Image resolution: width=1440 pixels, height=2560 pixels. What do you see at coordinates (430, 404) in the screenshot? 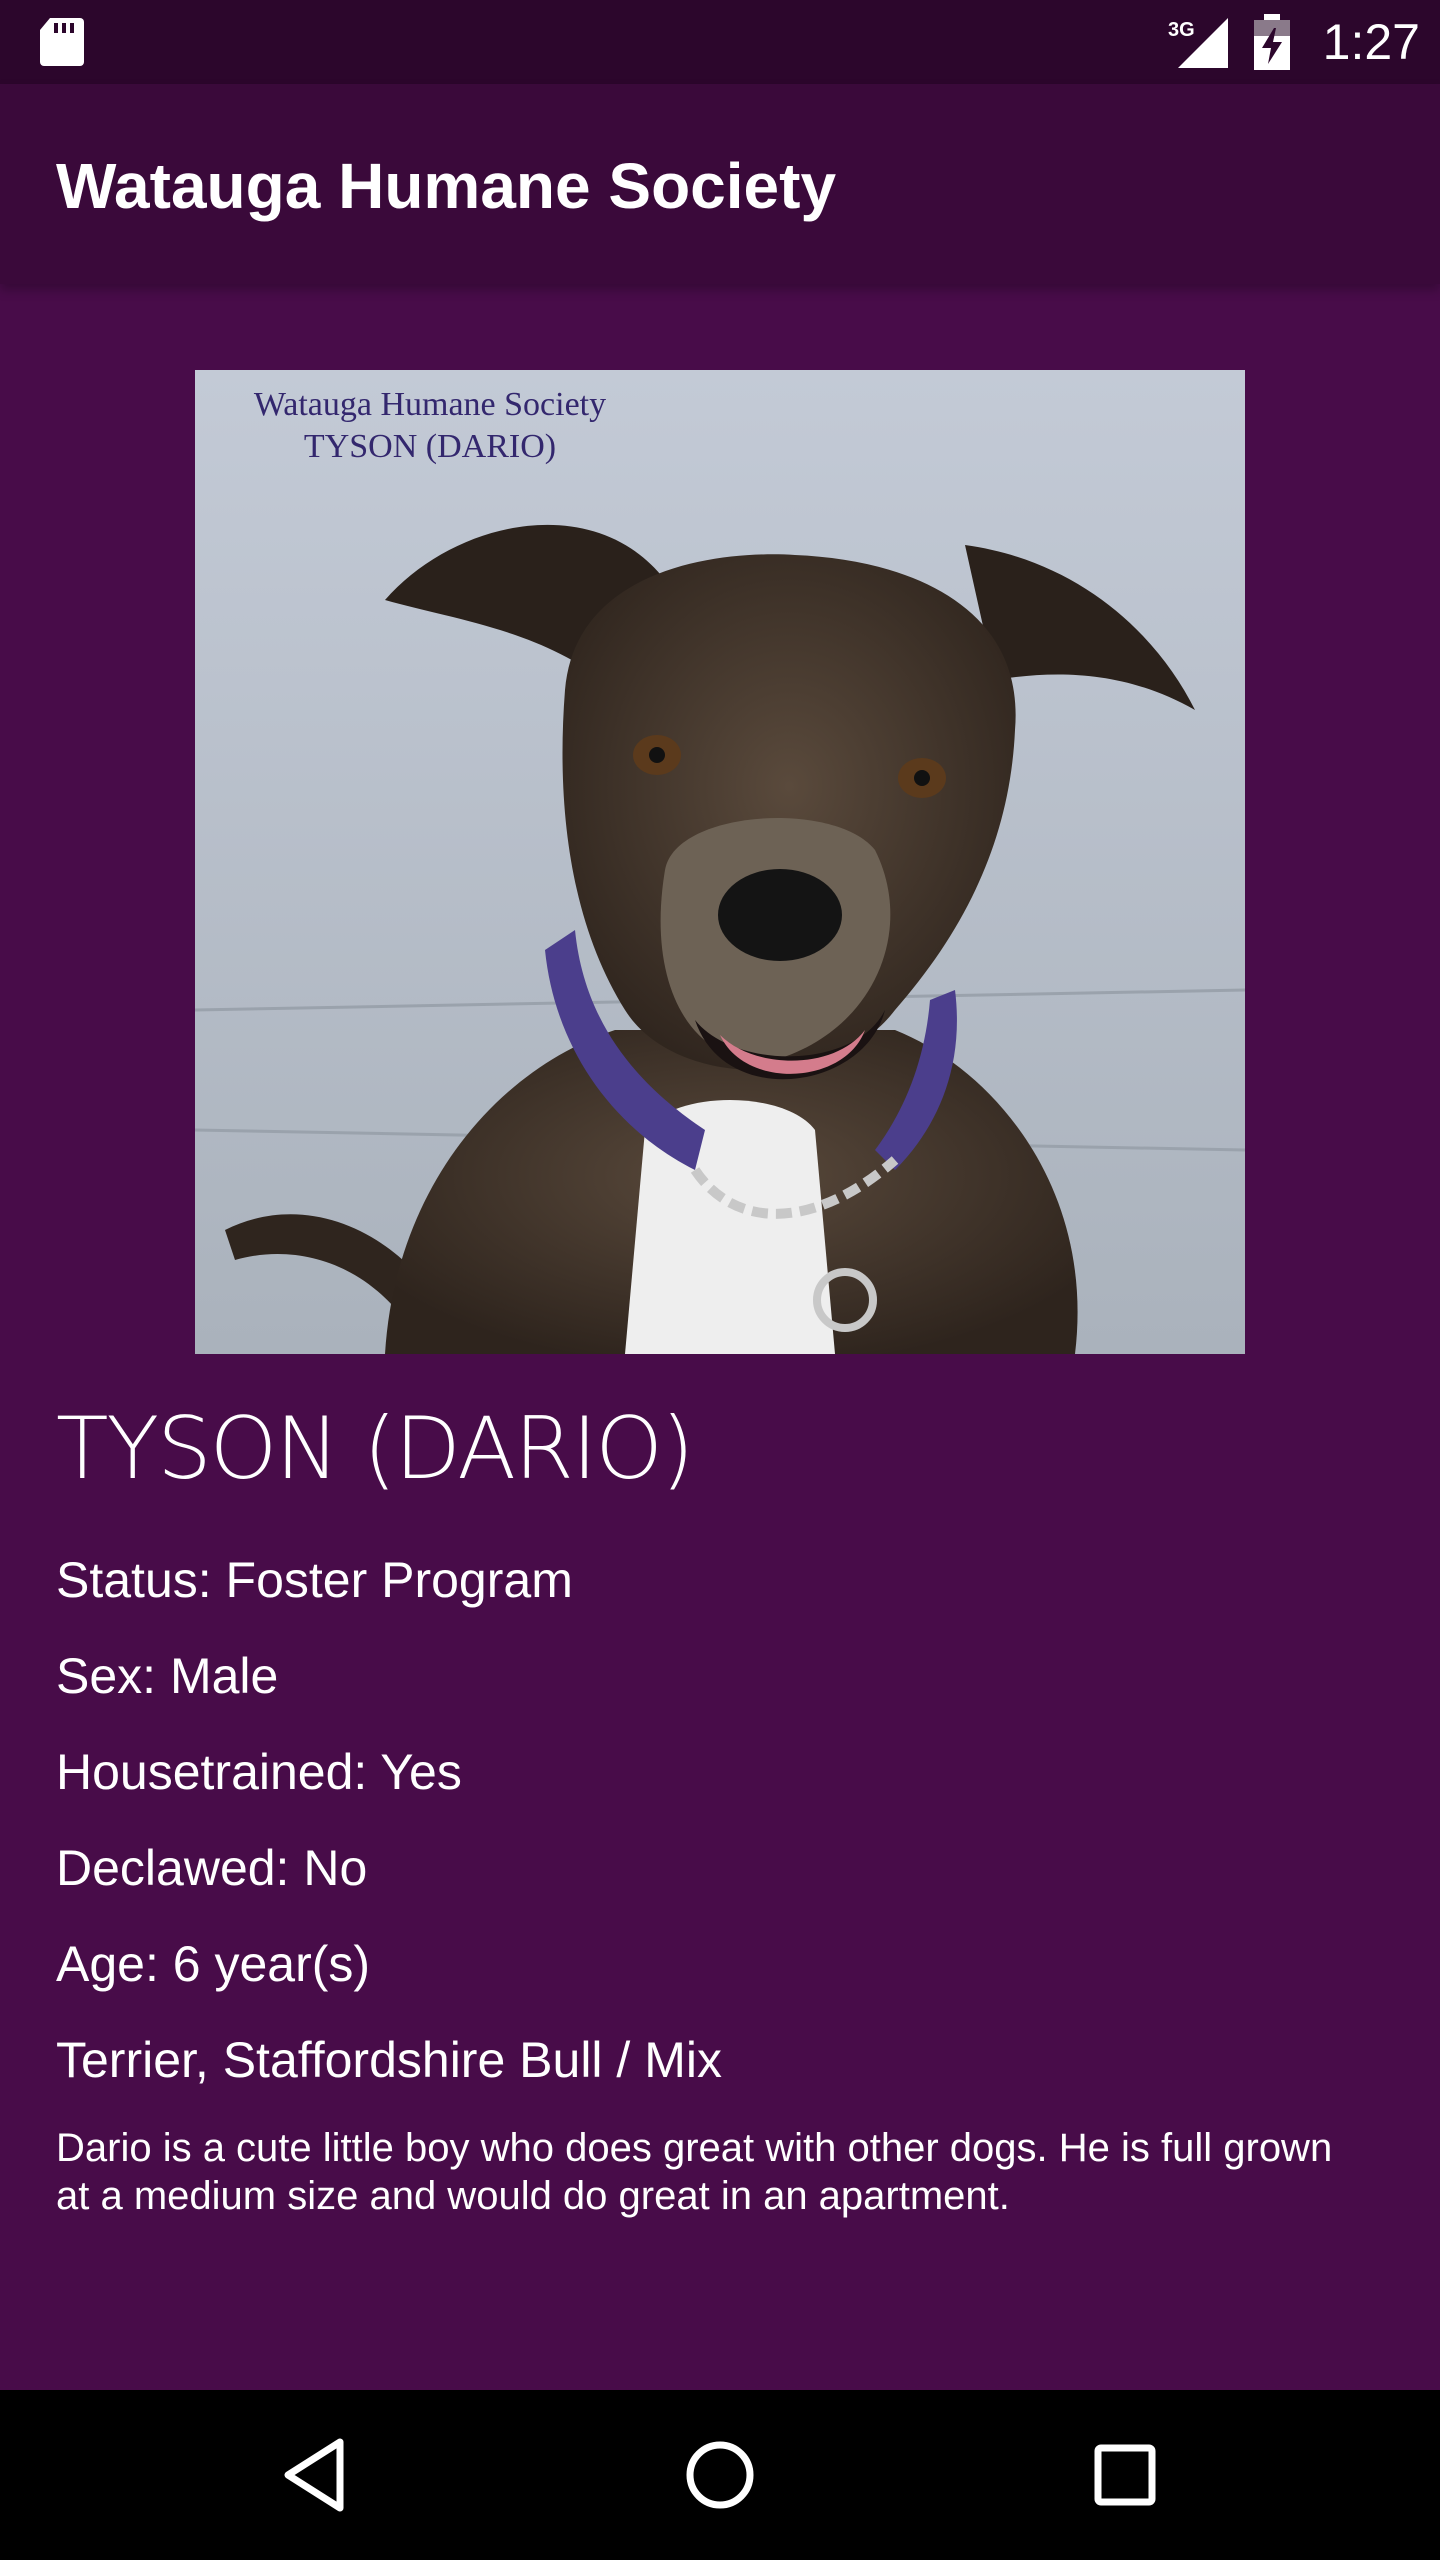
I see `photo-caption-org: Watauga Humane Society` at bounding box center [430, 404].